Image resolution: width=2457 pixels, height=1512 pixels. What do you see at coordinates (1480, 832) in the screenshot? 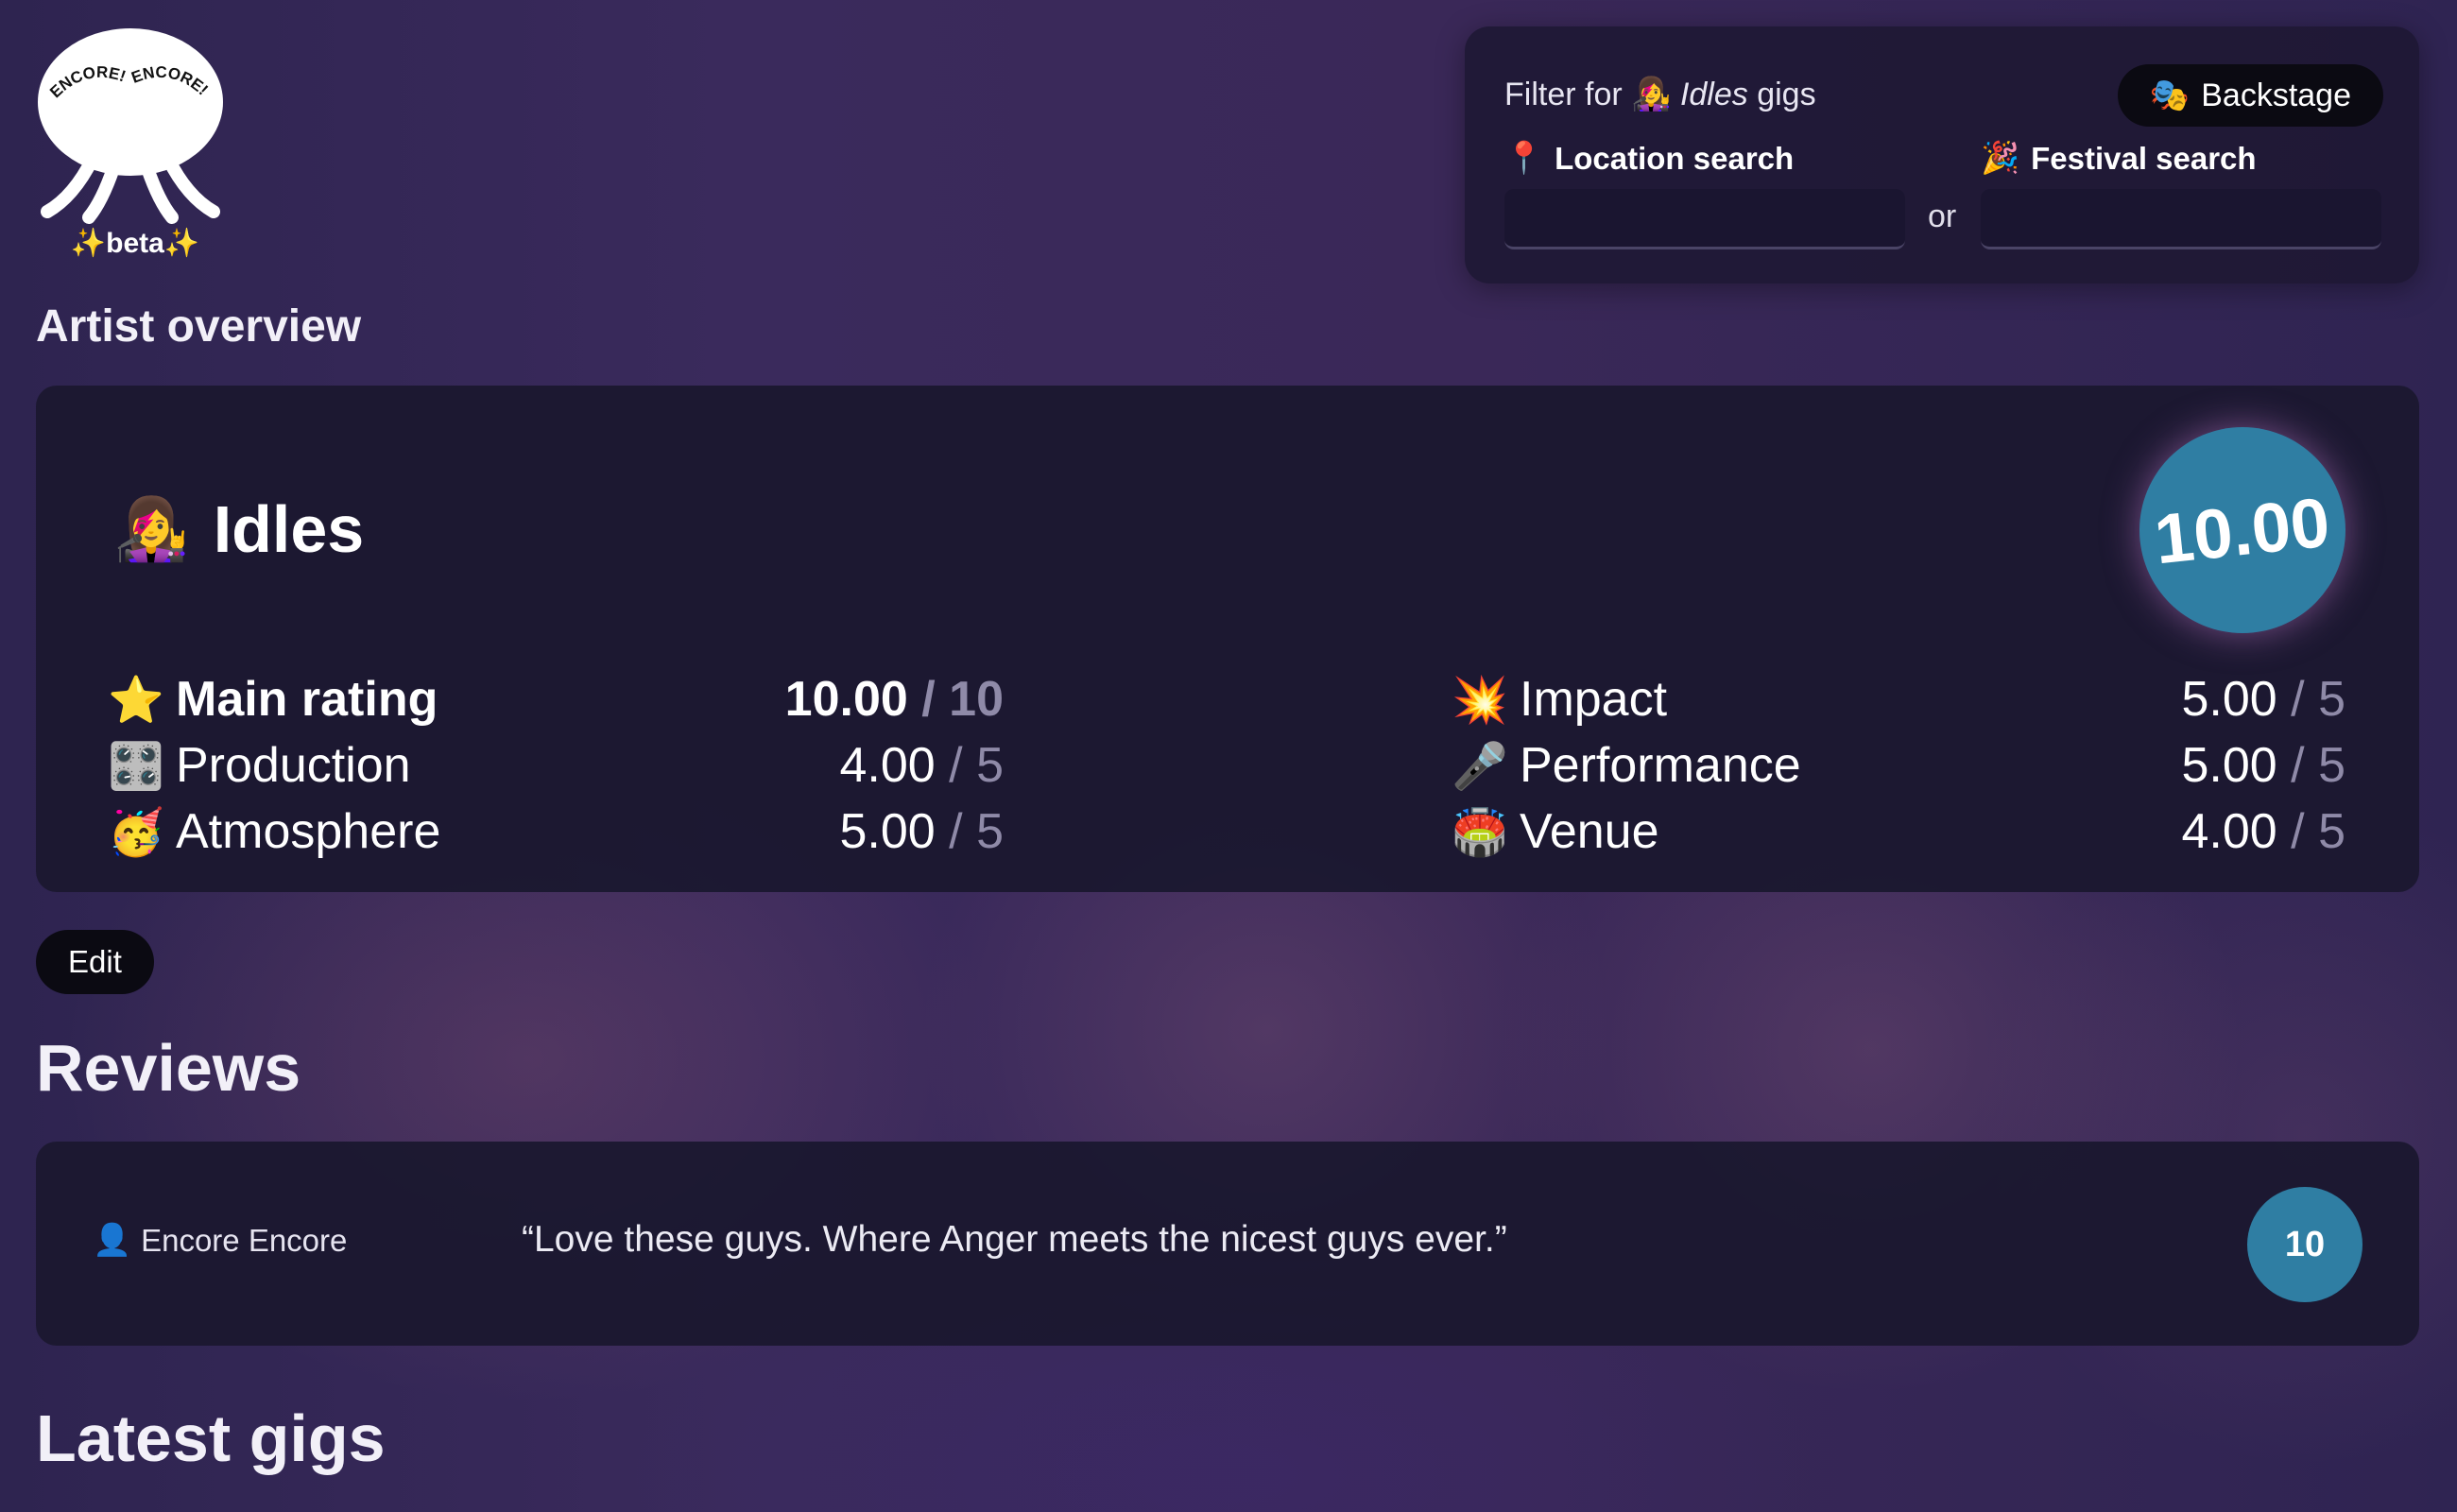
I see `stadium-icon: 🏟️` at bounding box center [1480, 832].